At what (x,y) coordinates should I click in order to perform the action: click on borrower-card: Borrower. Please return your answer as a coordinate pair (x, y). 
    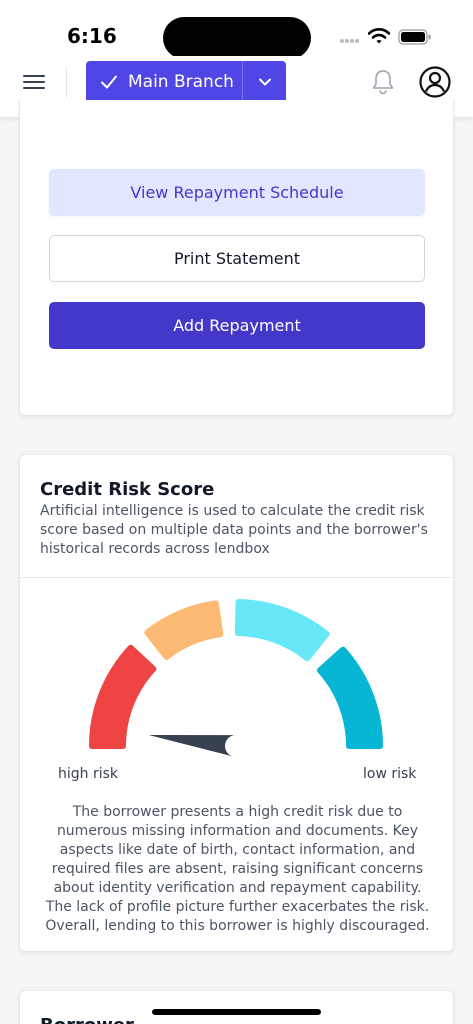
    Looking at the image, I should click on (236, 1007).